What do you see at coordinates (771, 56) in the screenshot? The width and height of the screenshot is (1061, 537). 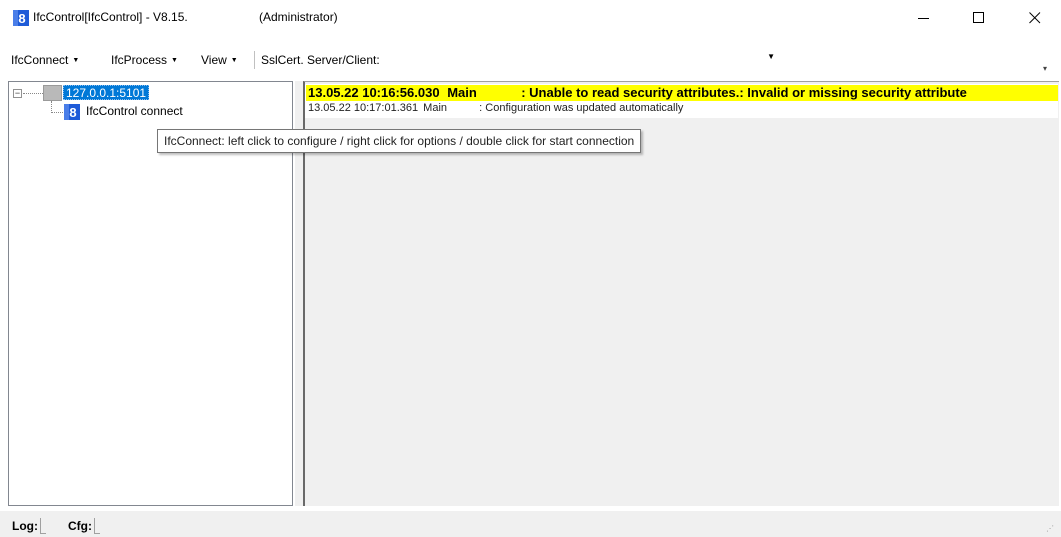 I see `chevron-down-icon: ▼` at bounding box center [771, 56].